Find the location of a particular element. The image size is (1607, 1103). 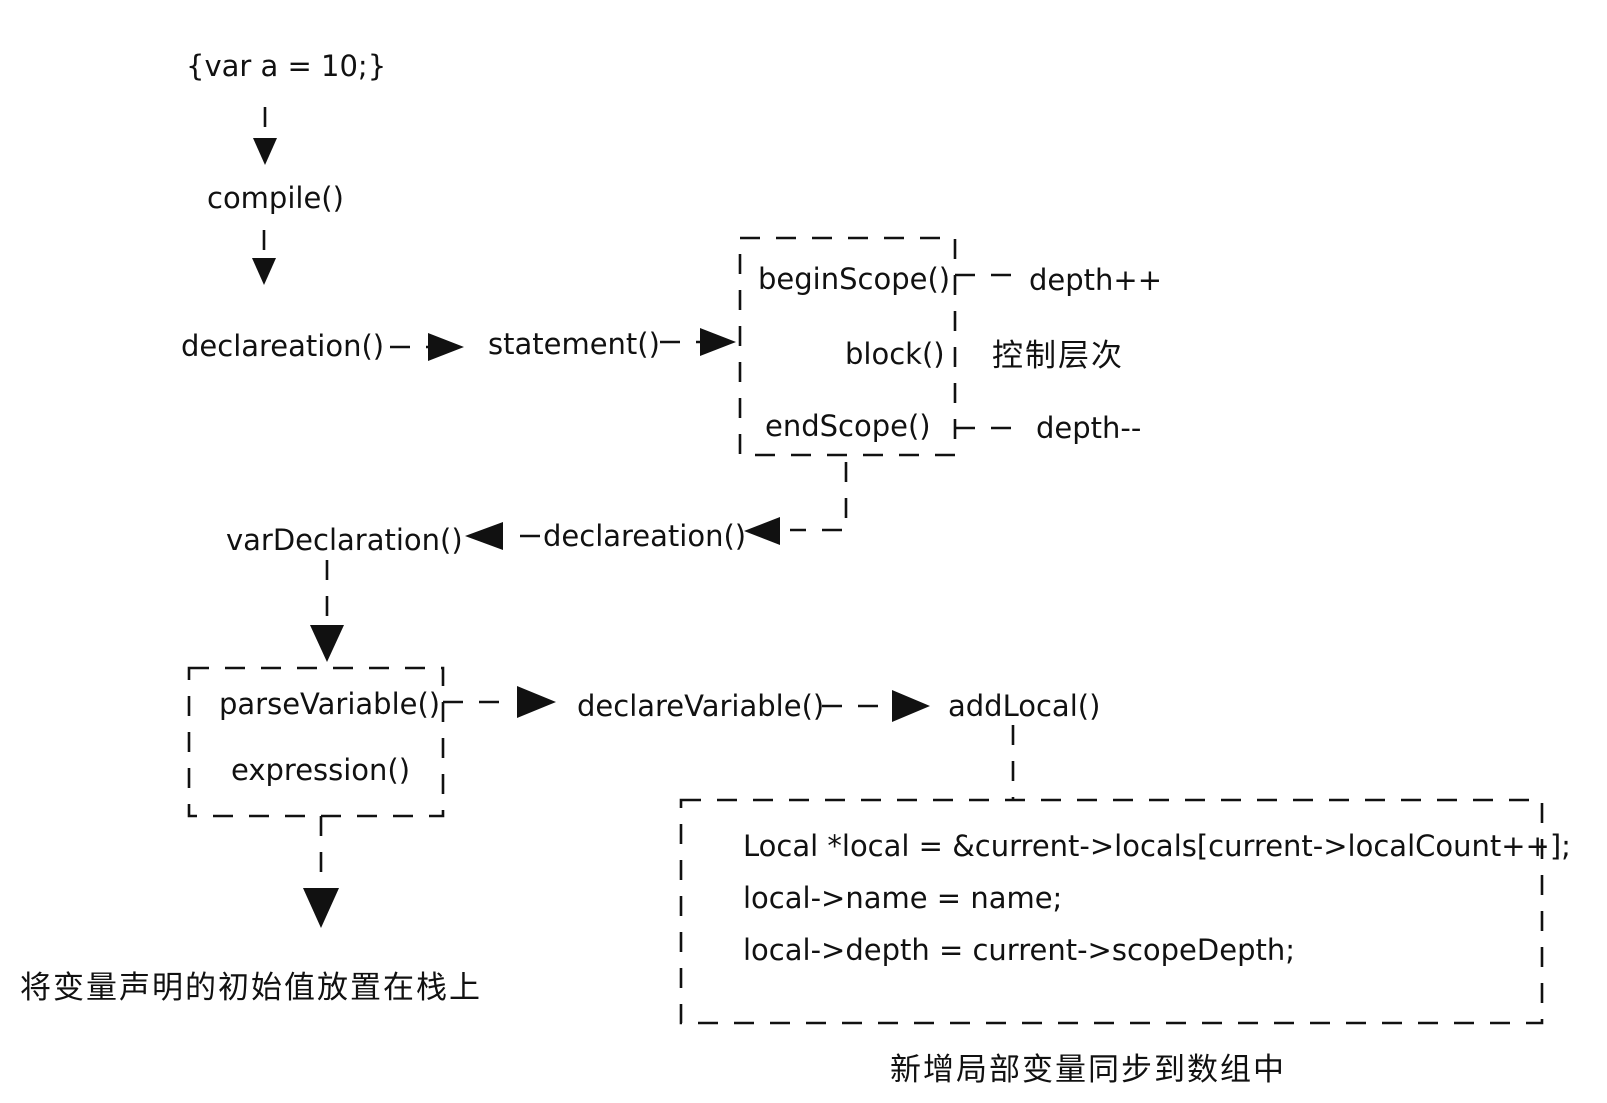

code-line-3: local->depth = current->scopeDepth; is located at coordinates (1019, 950).